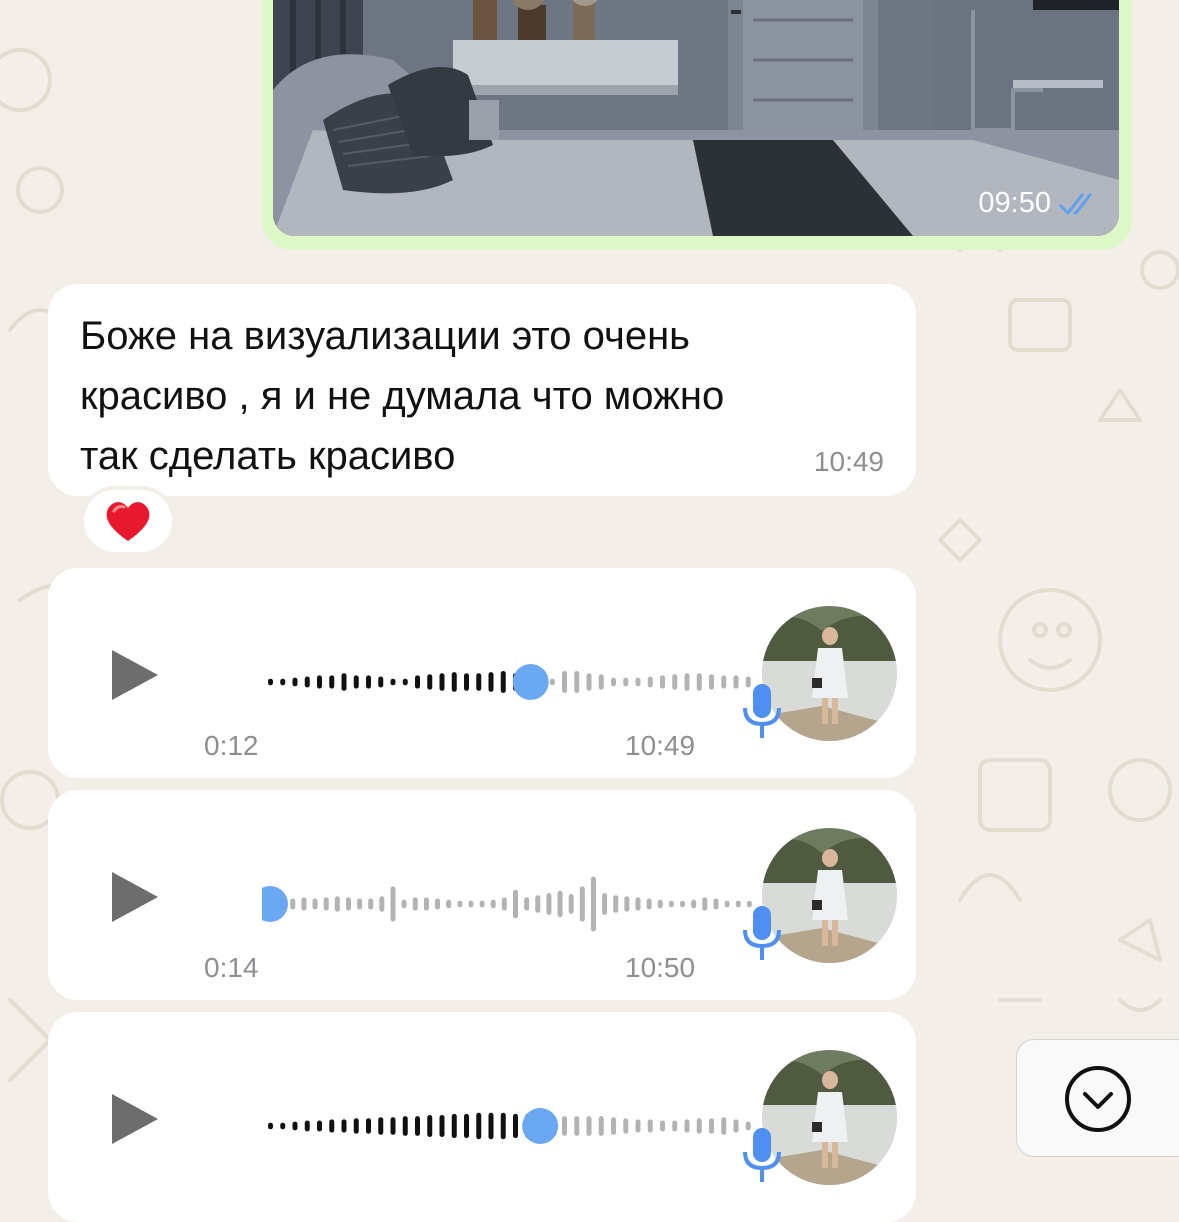  I want to click on room-photo: 09:50, so click(696, 118).